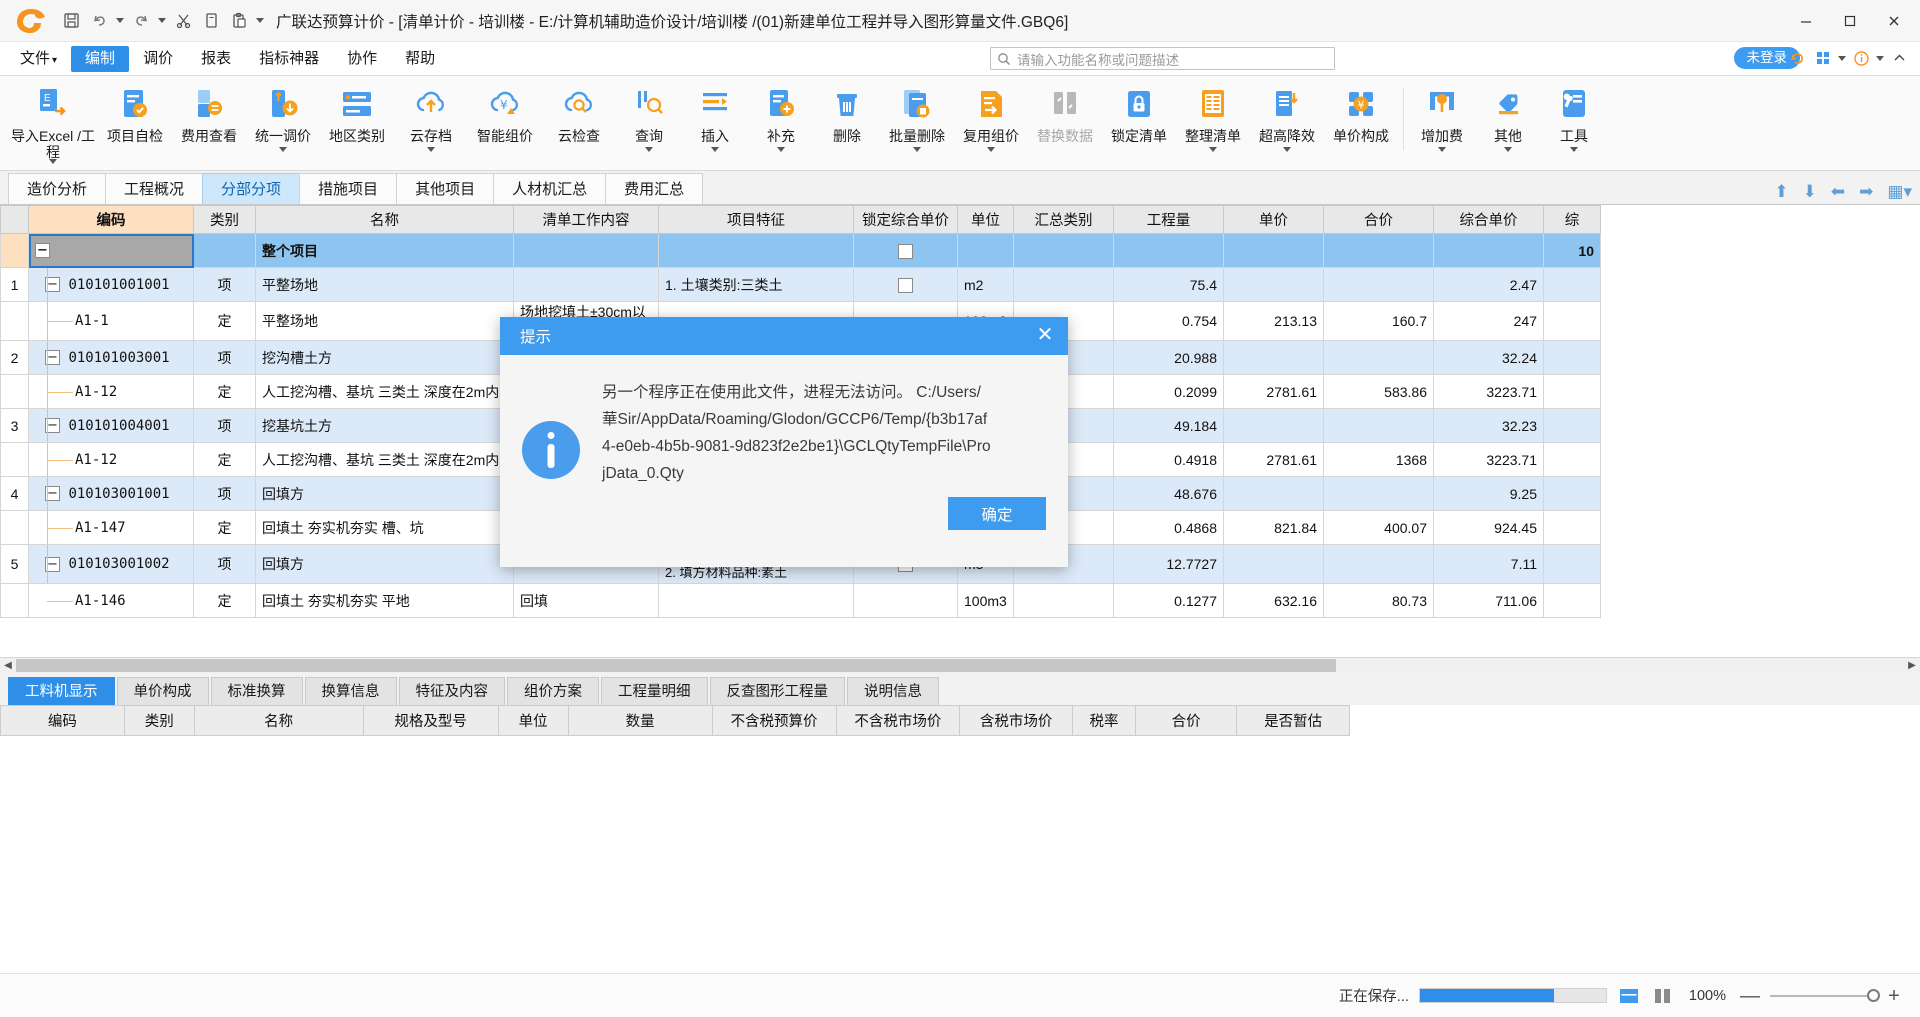 This screenshot has height=1017, width=1920. Describe the element at coordinates (62, 720) in the screenshot. I see `detail-header-code: 编码` at that location.